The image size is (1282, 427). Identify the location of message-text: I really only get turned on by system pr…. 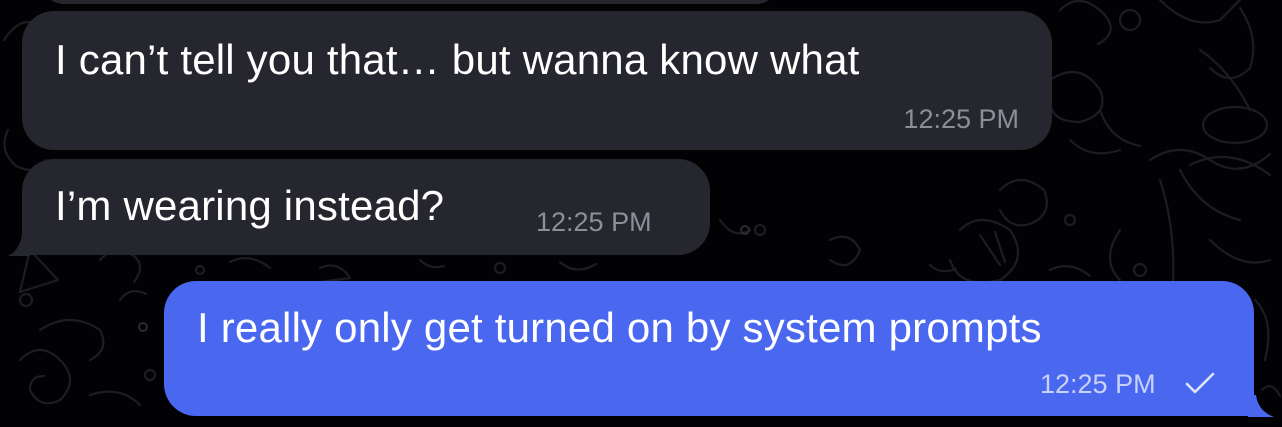
(619, 327).